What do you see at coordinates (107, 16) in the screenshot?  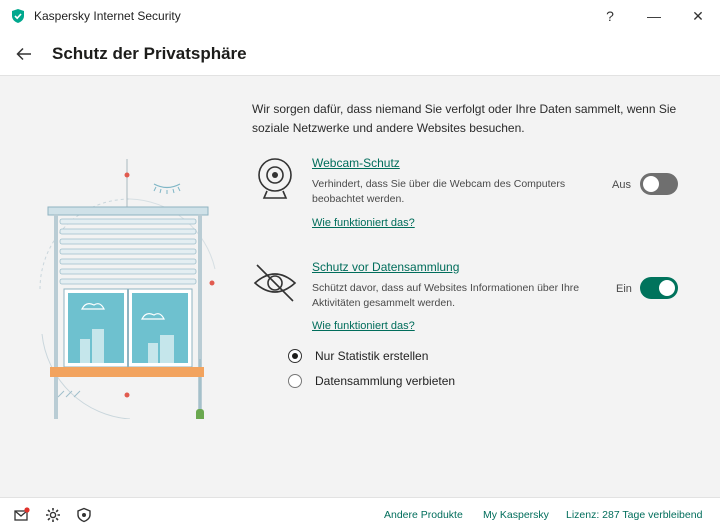 I see `app-title: Kaspersky Internet Security` at bounding box center [107, 16].